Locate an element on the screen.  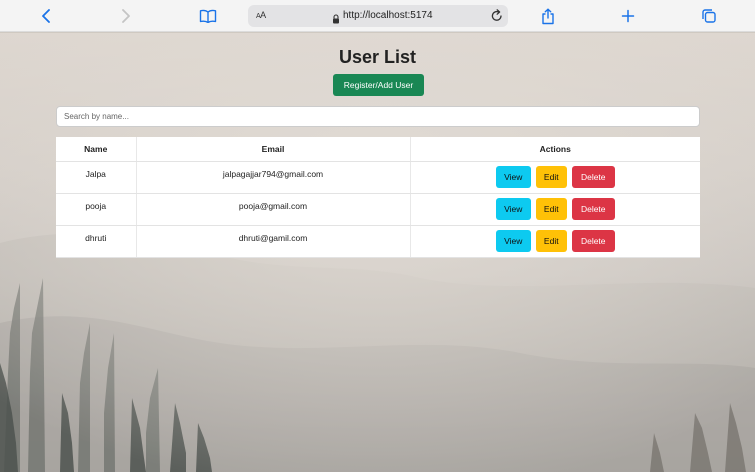
bookmarks-icon is located at coordinates (208, 16).